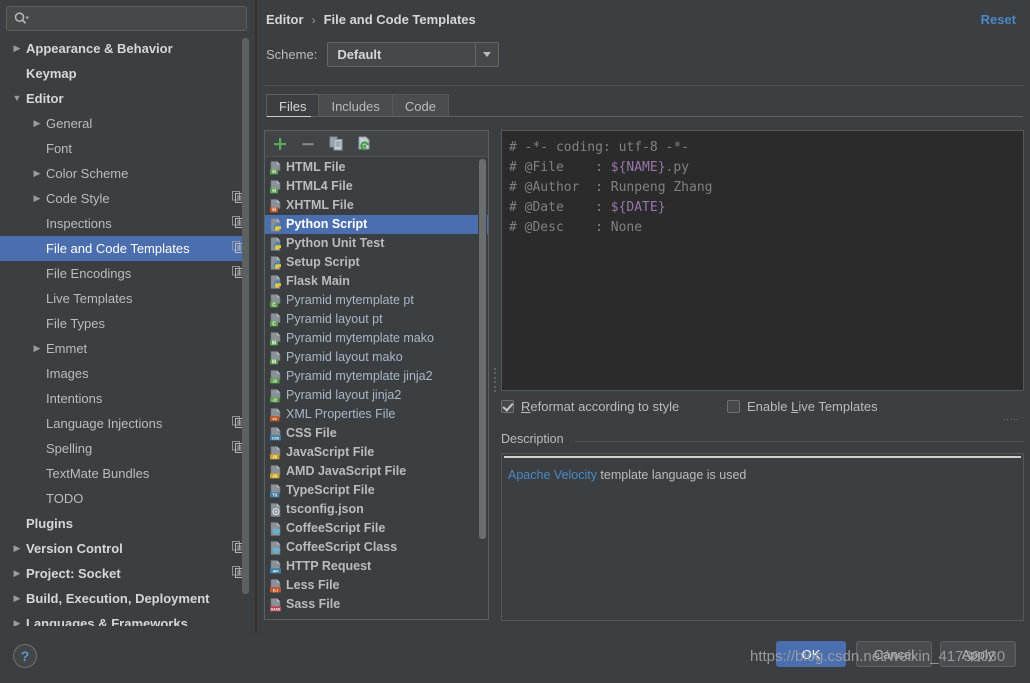 This screenshot has width=1030, height=683. What do you see at coordinates (124, 573) in the screenshot?
I see `sidebar-item-project-socket: ▶ Project: Socket` at bounding box center [124, 573].